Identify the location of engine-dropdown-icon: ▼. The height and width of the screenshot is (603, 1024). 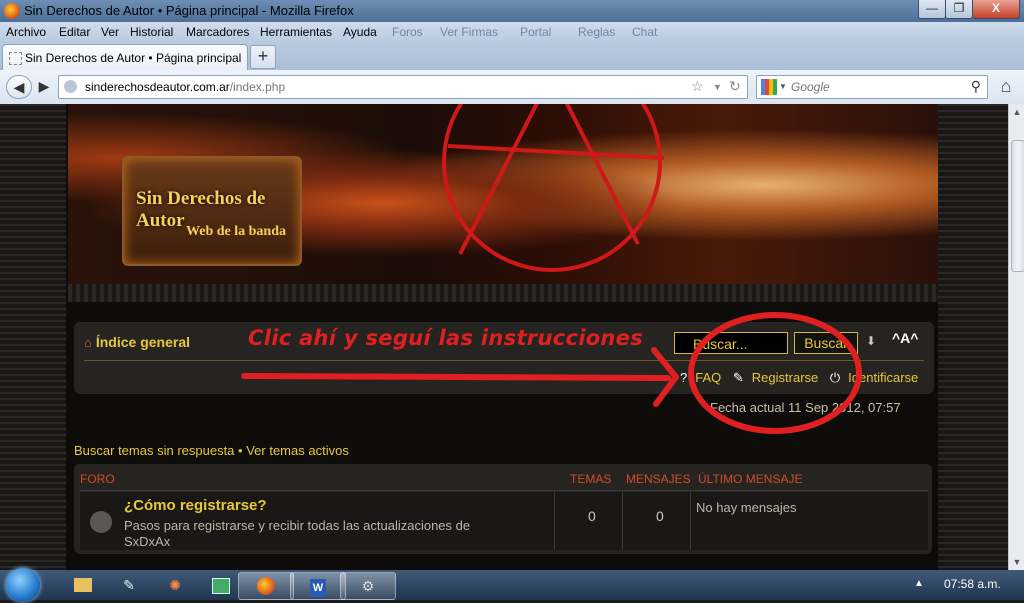
(783, 86).